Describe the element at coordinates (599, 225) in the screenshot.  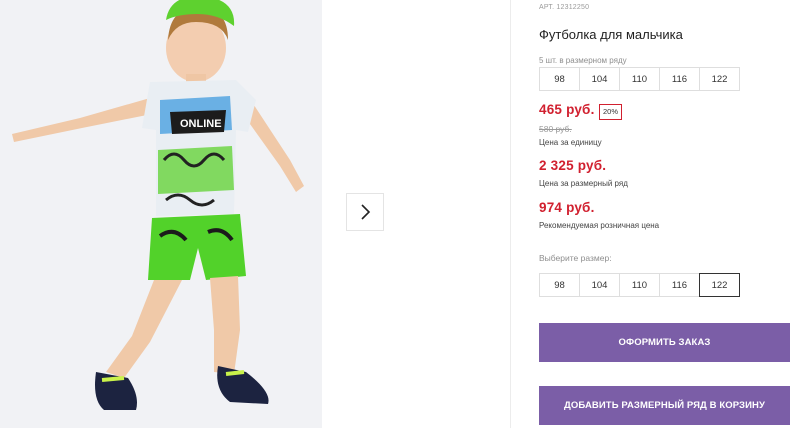
I see `retail-price-label: Рекомендуемая розничная цена` at that location.